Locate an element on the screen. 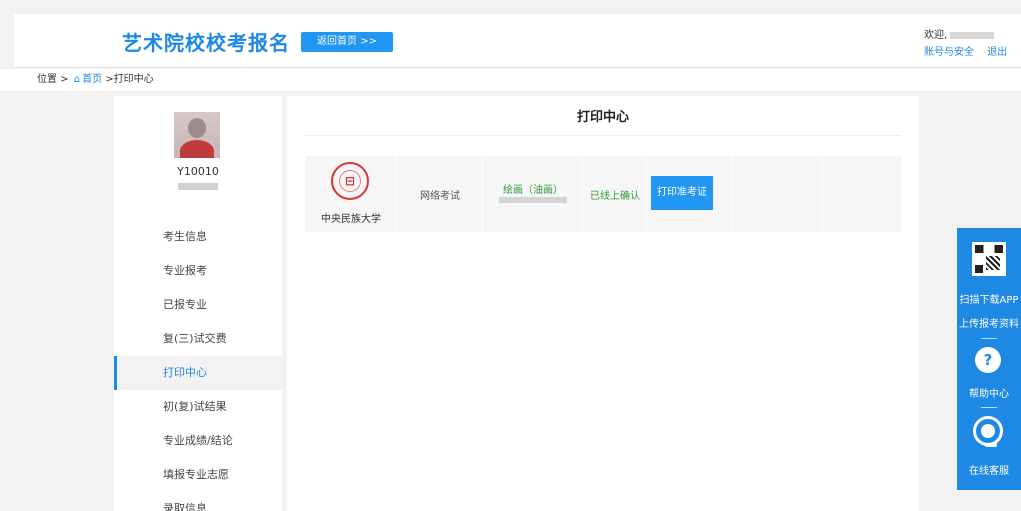 This screenshot has width=1021, height=511. breadcrumb-home-link: 首页 is located at coordinates (92, 79).